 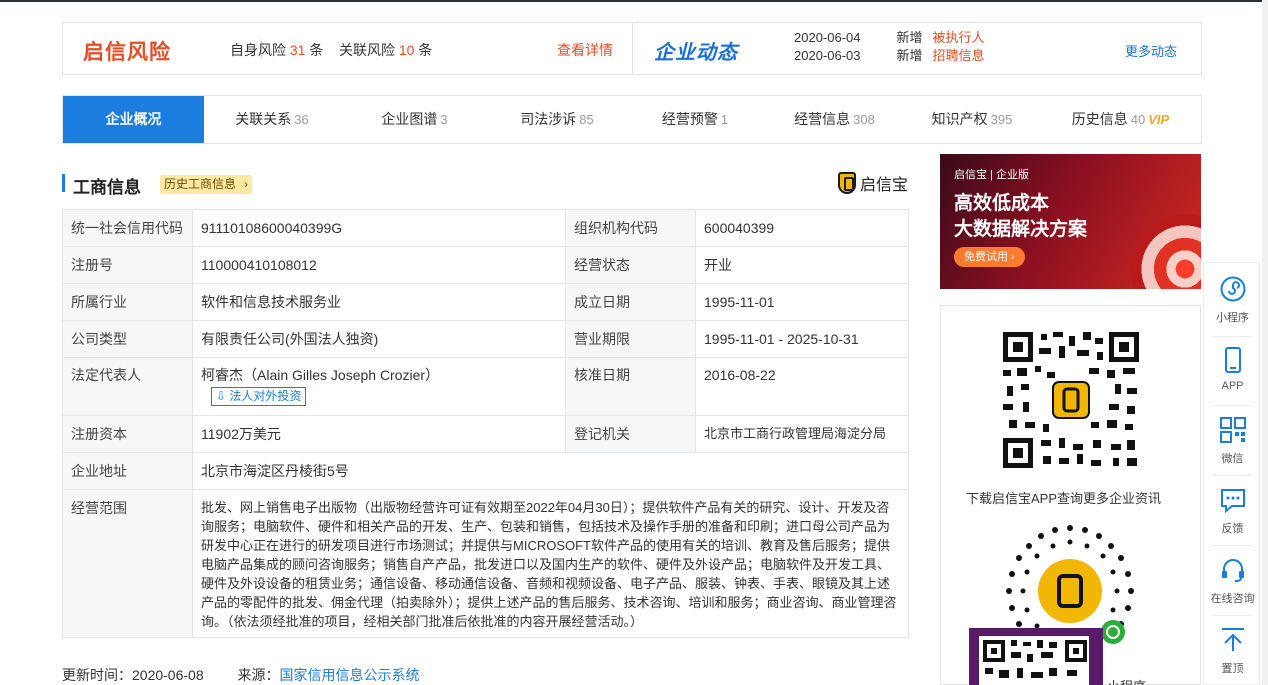 I want to click on download-app-text: 下载启信宝APP查询更多企业资讯, so click(x=1064, y=498).